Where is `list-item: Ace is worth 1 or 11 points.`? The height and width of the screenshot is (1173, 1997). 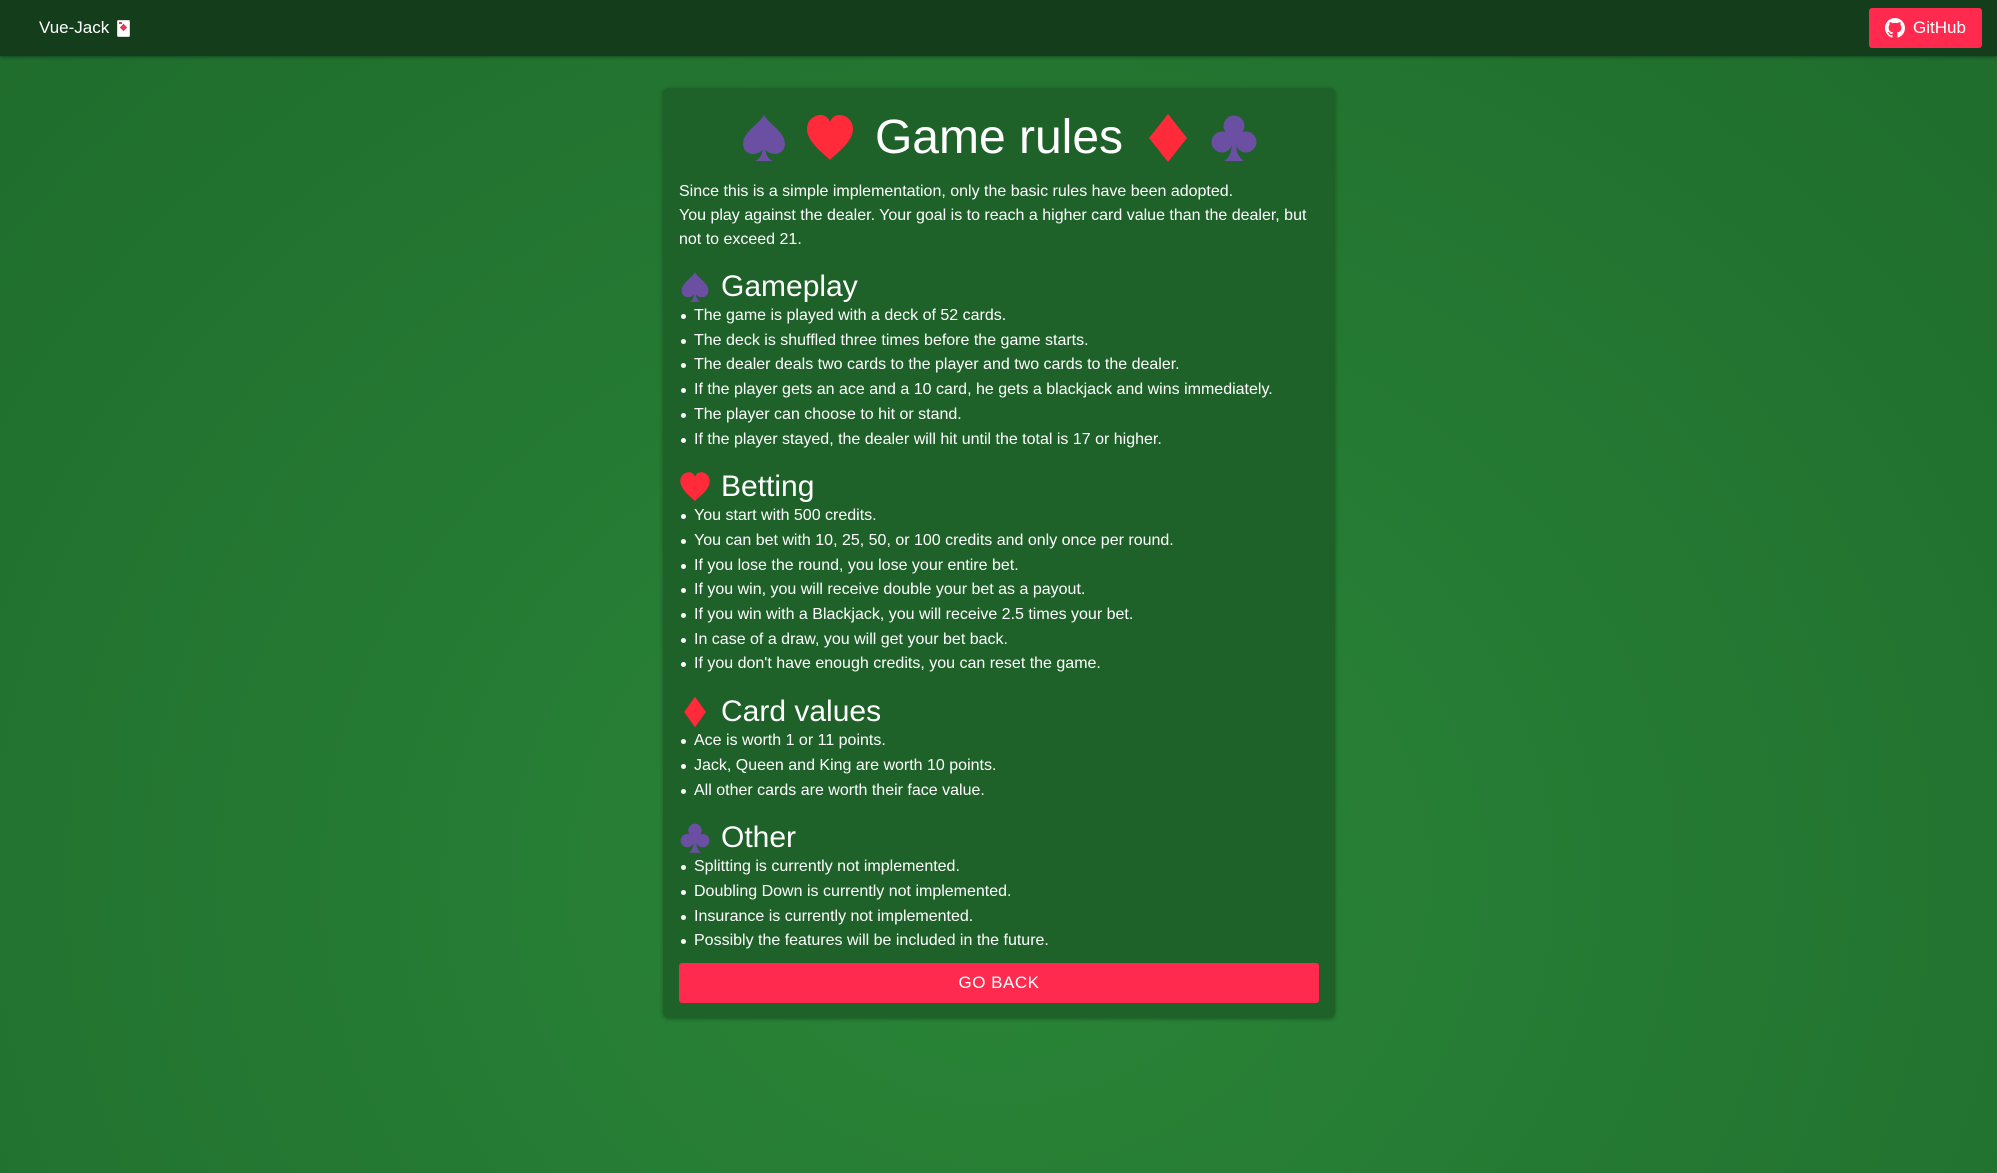 list-item: Ace is worth 1 or 11 points. is located at coordinates (999, 741).